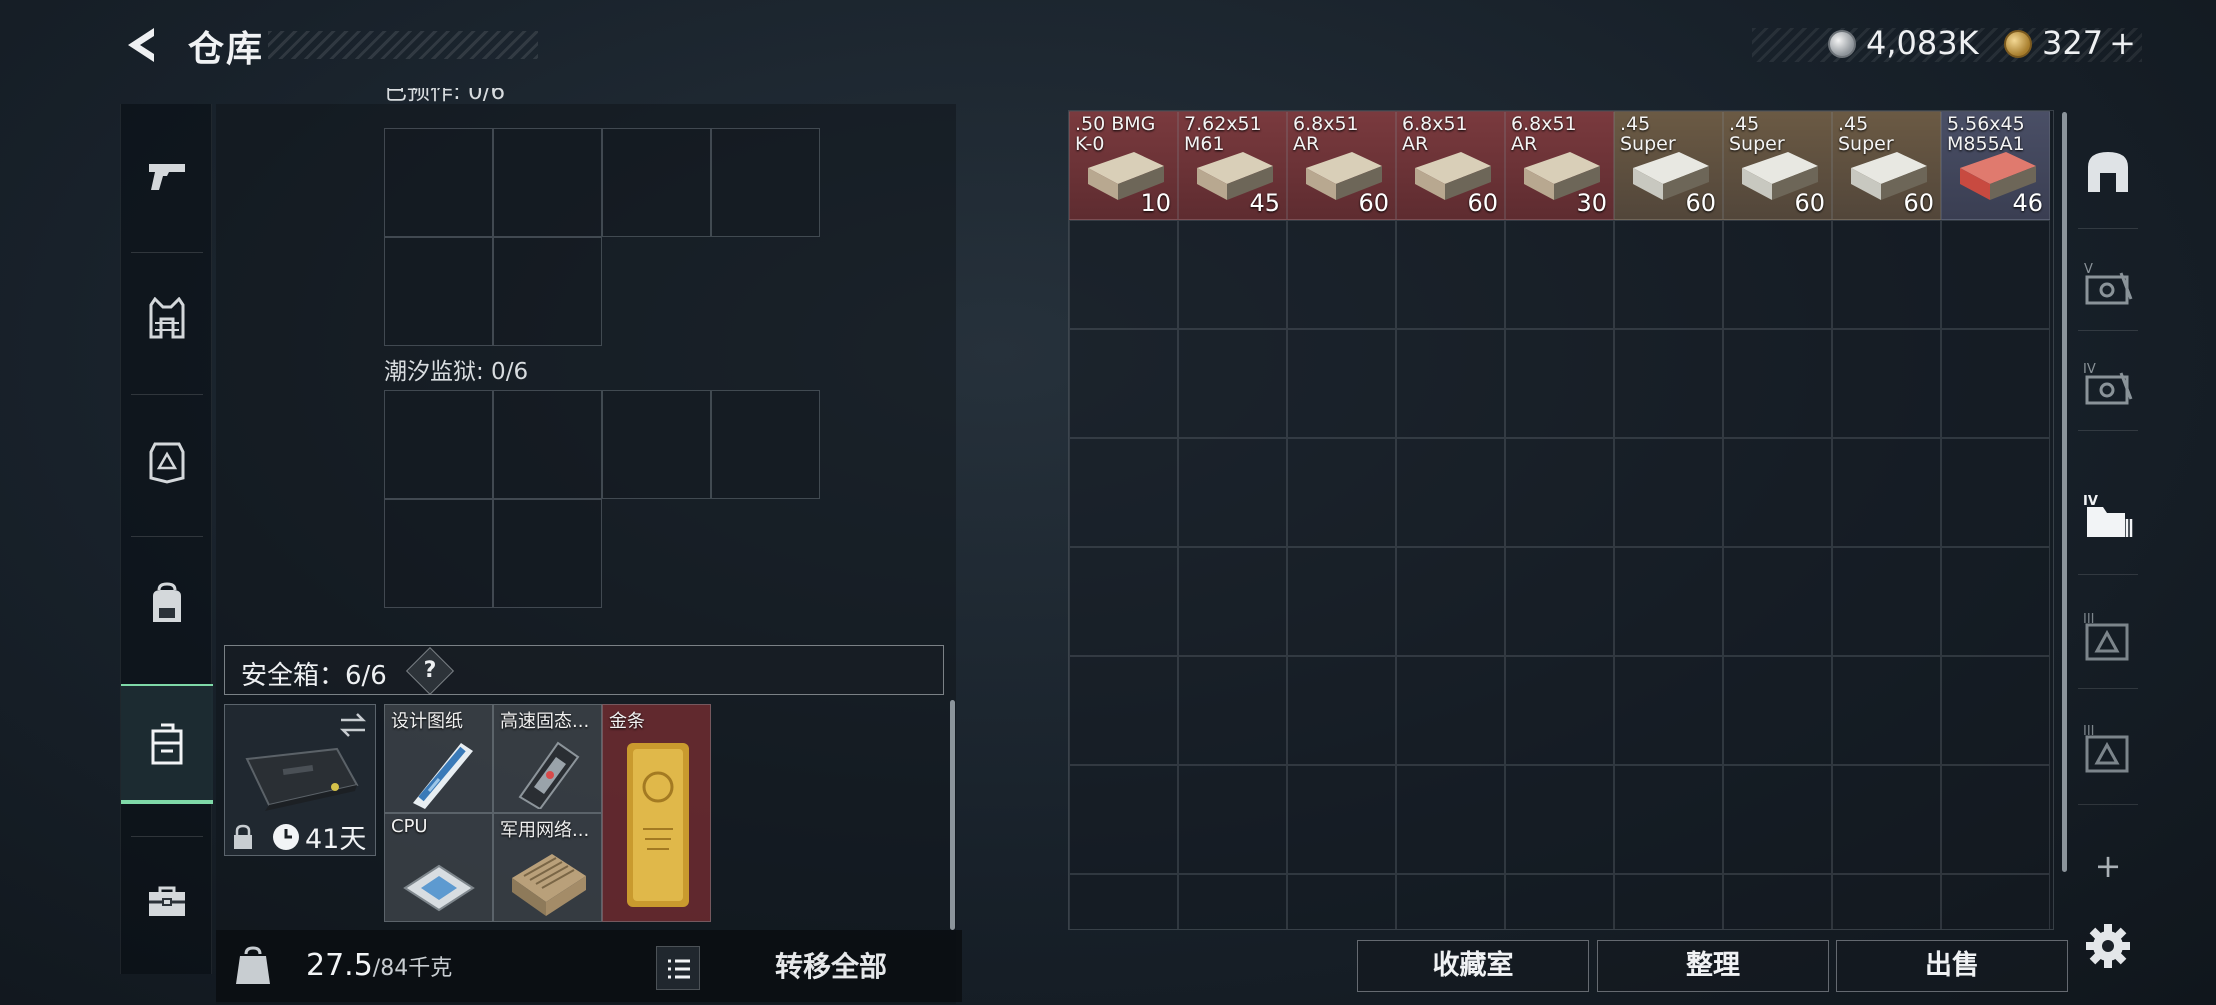 The image size is (2216, 1005). Describe the element at coordinates (1559, 165) in the screenshot. I see `ammo-item: 6.8x51 AR 30` at that location.